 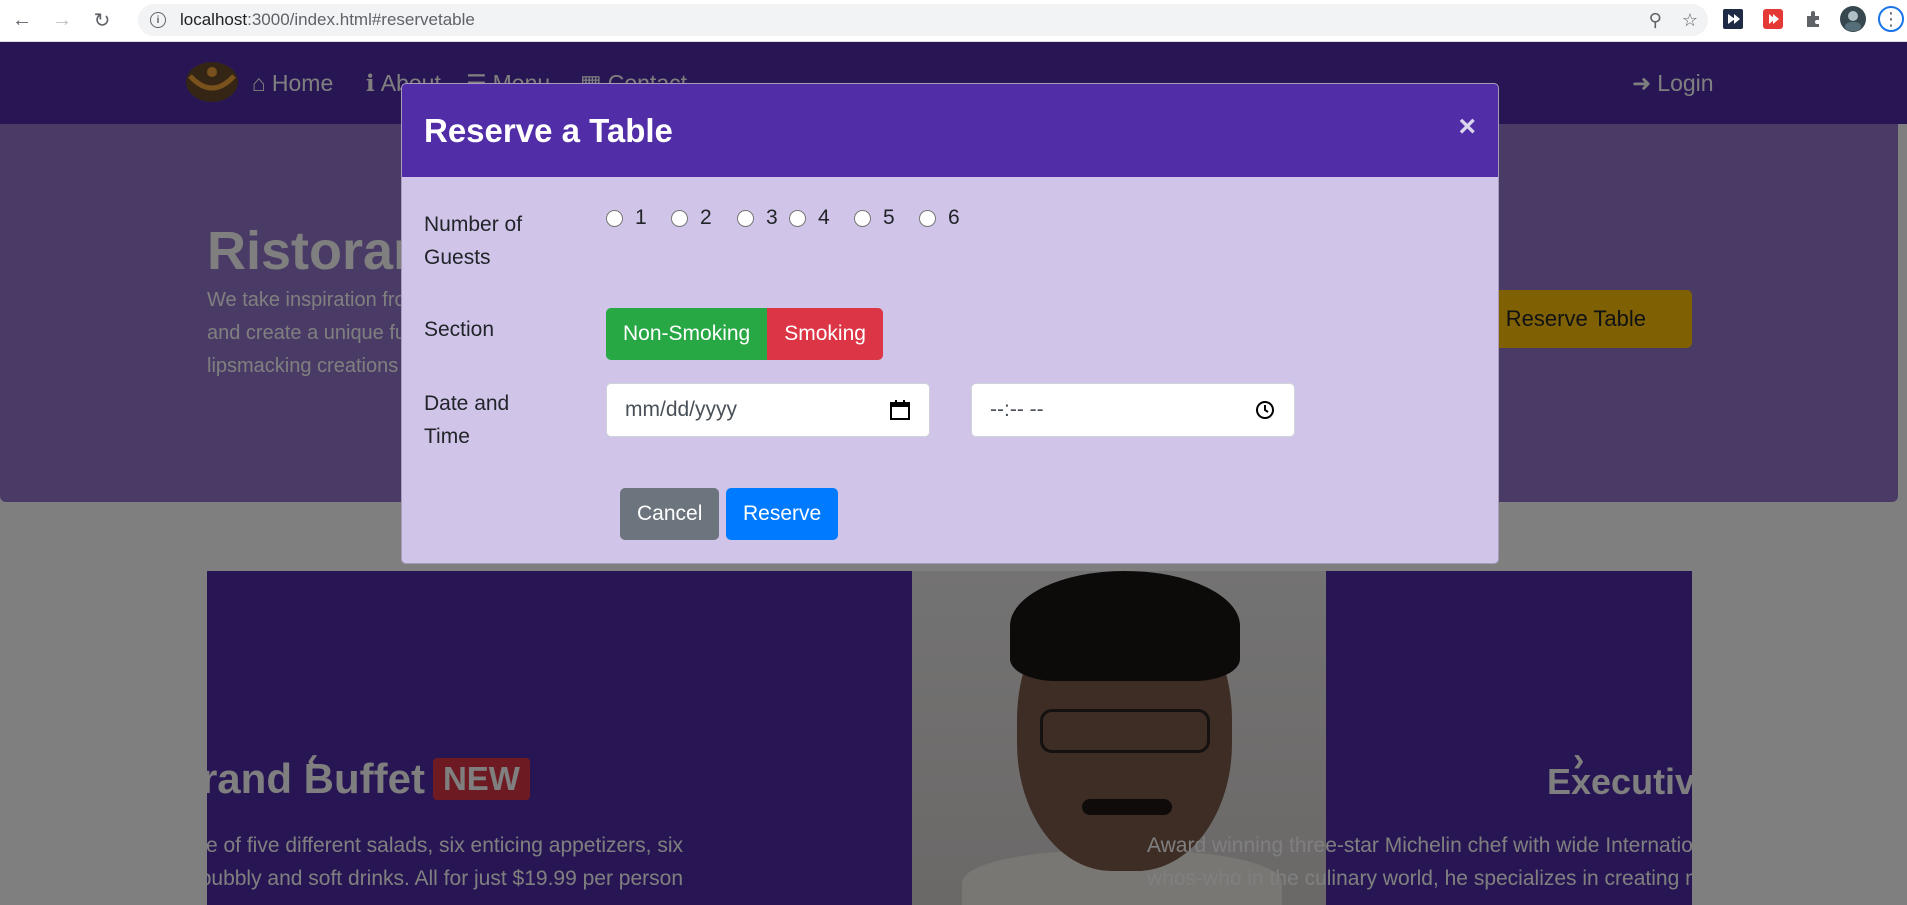 What do you see at coordinates (757, 218) in the screenshot?
I see `guest-option-3: 3` at bounding box center [757, 218].